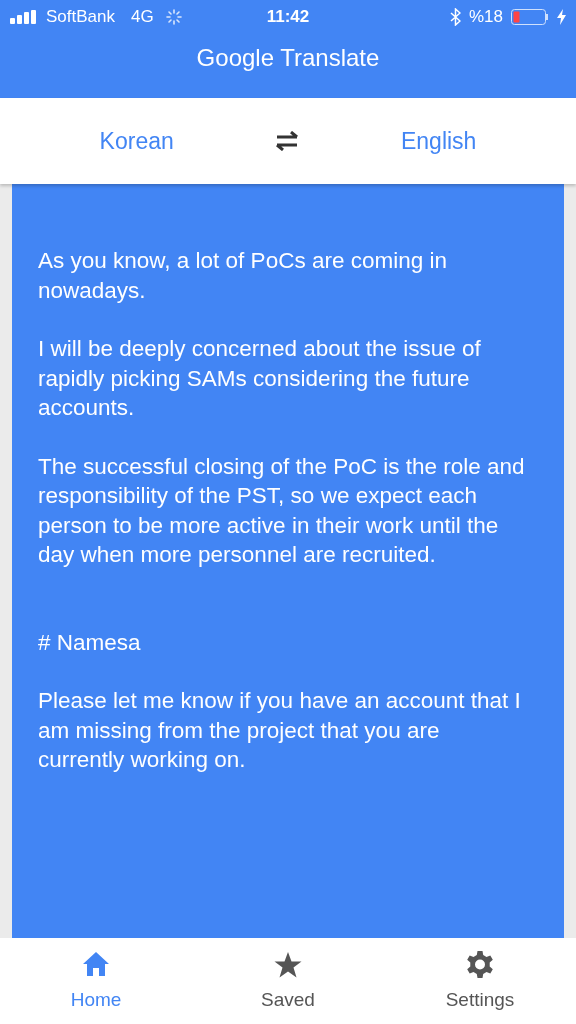  I want to click on translated-paragraph: # Namesa, so click(90, 642).